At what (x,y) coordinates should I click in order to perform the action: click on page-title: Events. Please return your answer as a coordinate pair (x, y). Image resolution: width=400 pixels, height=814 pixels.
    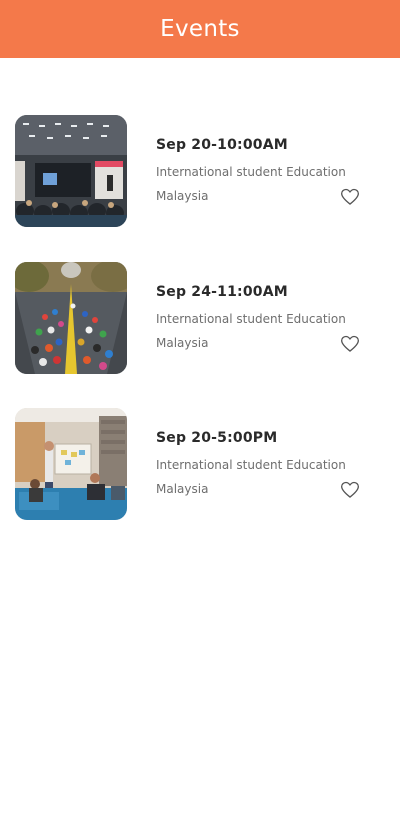
    Looking at the image, I should click on (200, 29).